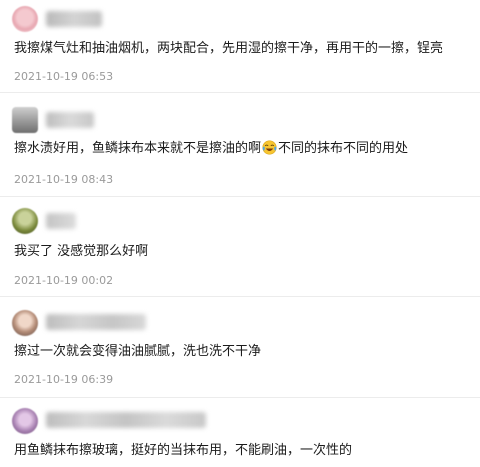 This screenshot has height=467, width=480. Describe the element at coordinates (64, 76) in the screenshot. I see `comment-timestamp: 2021-10-19 06:53` at that location.